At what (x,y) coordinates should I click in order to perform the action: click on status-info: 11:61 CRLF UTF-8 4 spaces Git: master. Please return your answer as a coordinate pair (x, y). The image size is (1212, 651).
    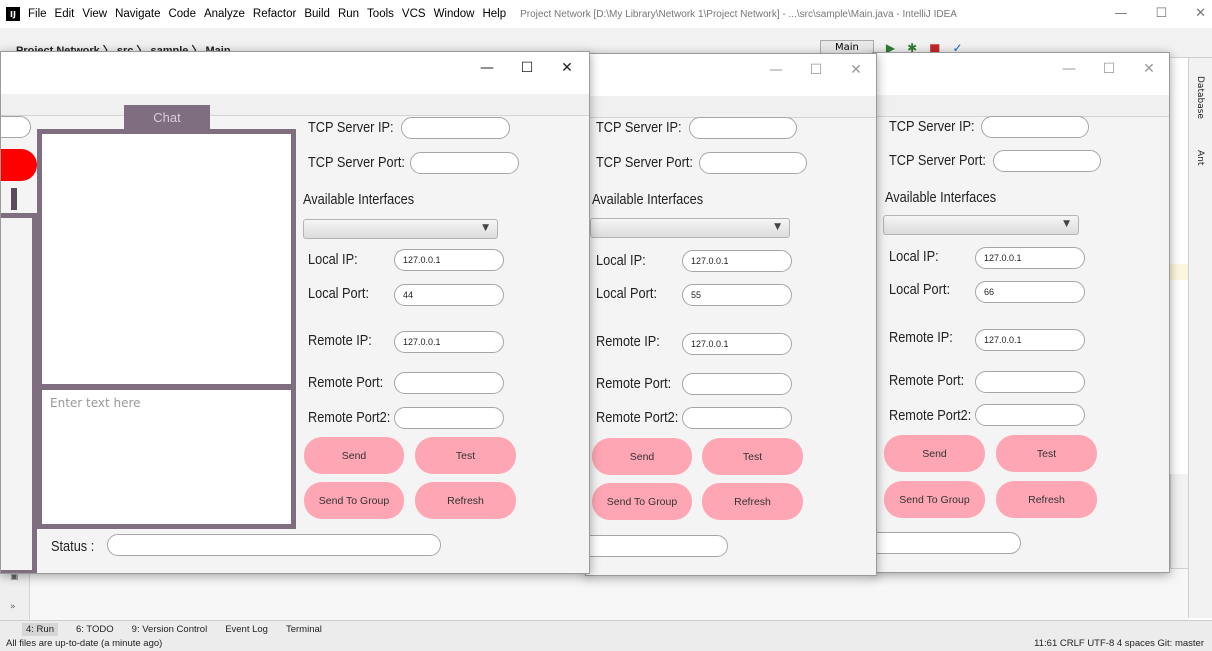
    Looking at the image, I should click on (1119, 643).